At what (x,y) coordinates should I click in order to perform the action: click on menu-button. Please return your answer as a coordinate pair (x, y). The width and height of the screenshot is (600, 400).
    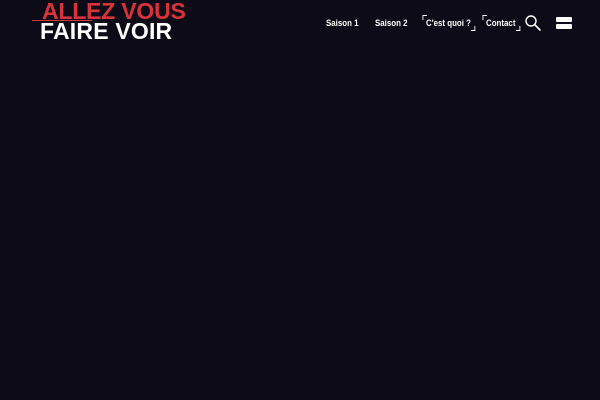
    Looking at the image, I should click on (564, 23).